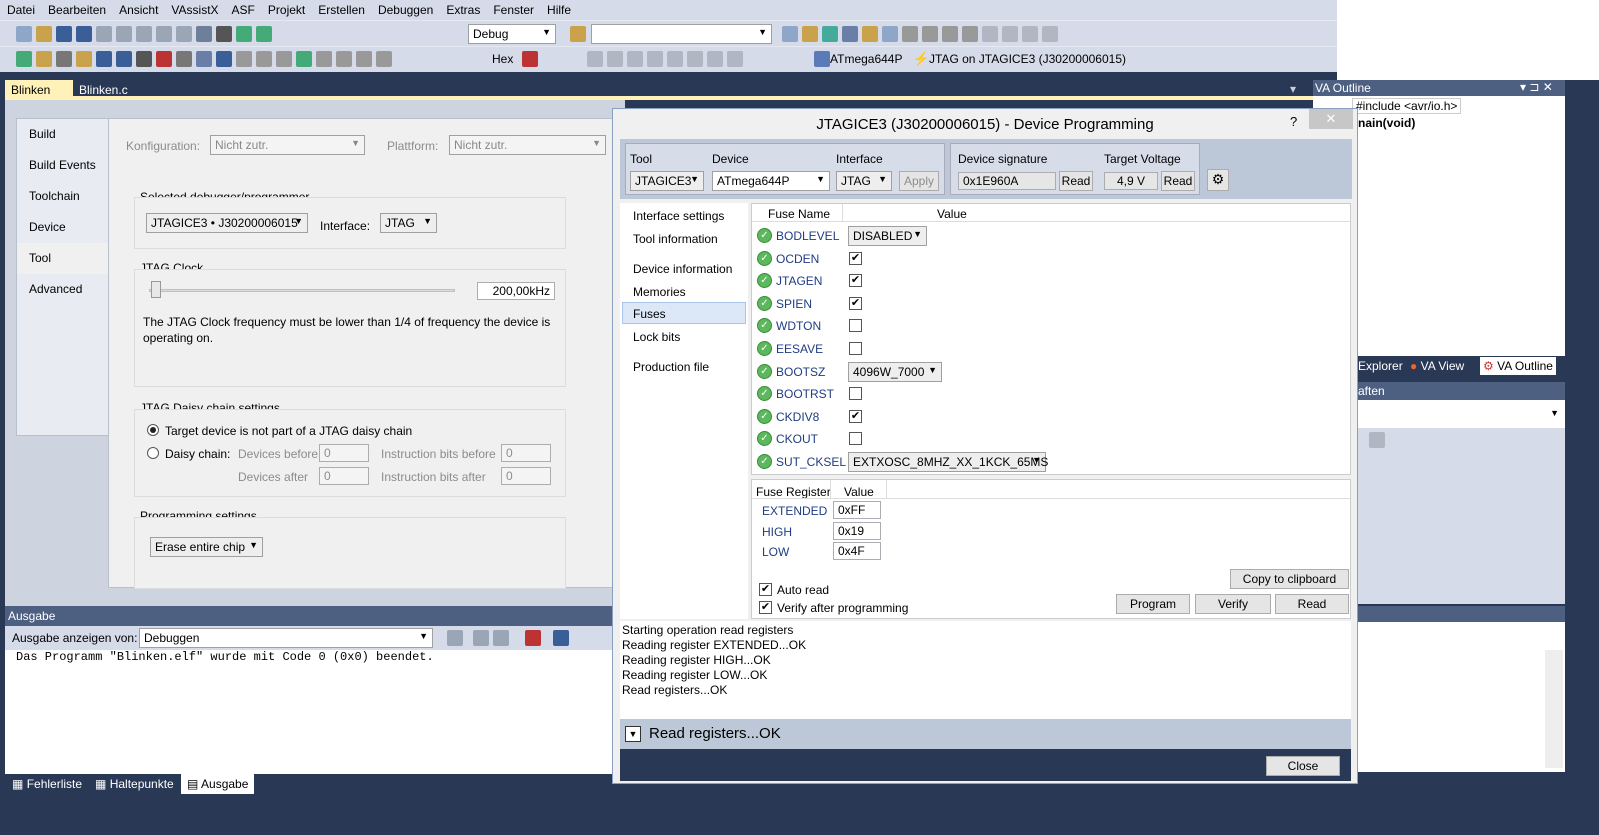 This screenshot has height=835, width=1599. I want to click on devices-before-input: 0, so click(344, 453).